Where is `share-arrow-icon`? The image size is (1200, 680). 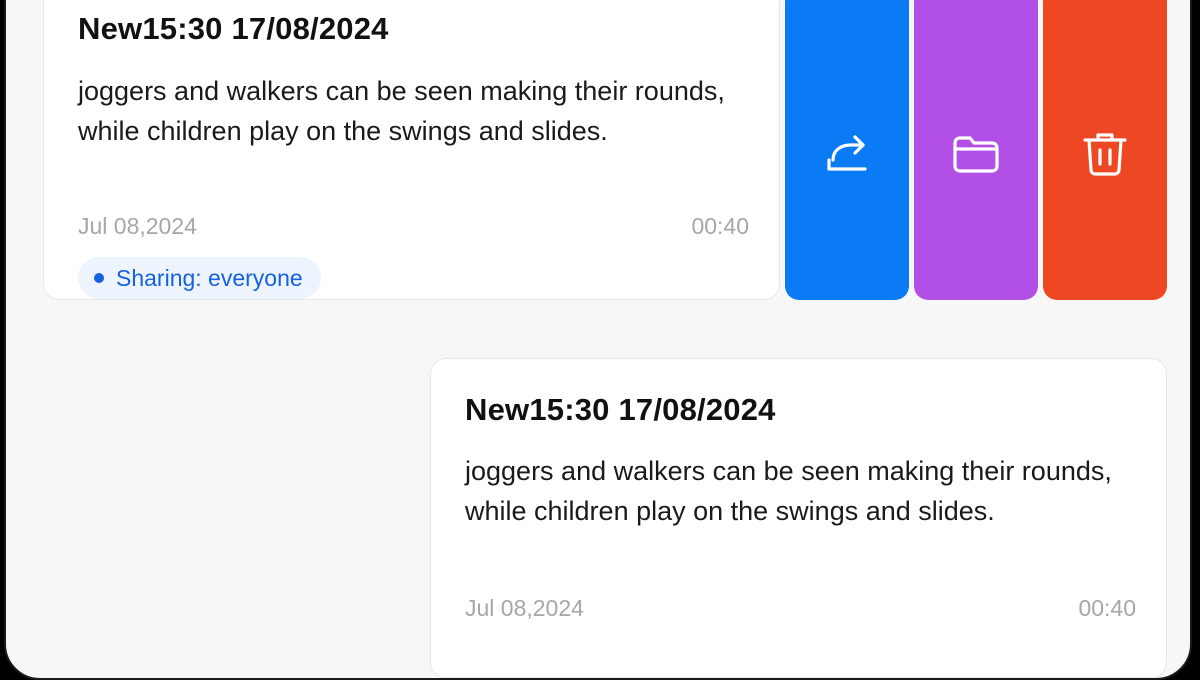 share-arrow-icon is located at coordinates (847, 153).